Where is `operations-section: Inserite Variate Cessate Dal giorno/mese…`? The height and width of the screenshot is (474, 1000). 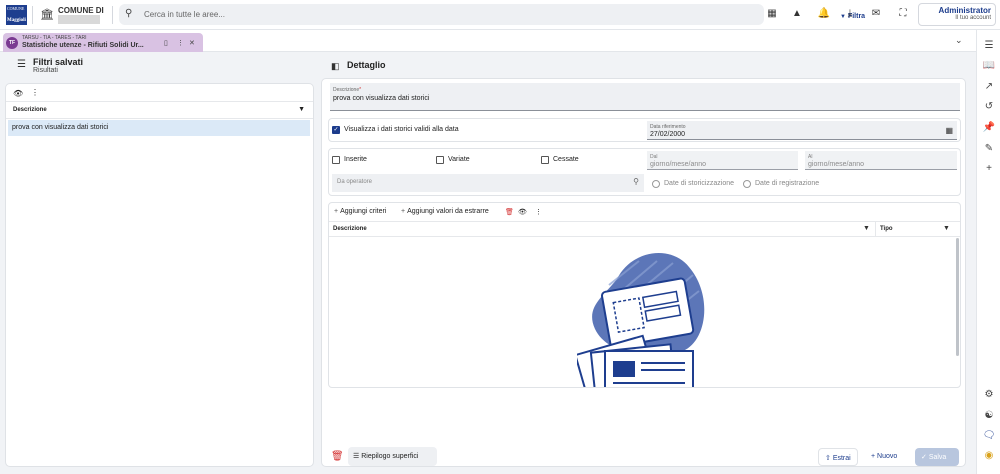
operations-section: Inserite Variate Cessate Dal giorno/mese… is located at coordinates (644, 172).